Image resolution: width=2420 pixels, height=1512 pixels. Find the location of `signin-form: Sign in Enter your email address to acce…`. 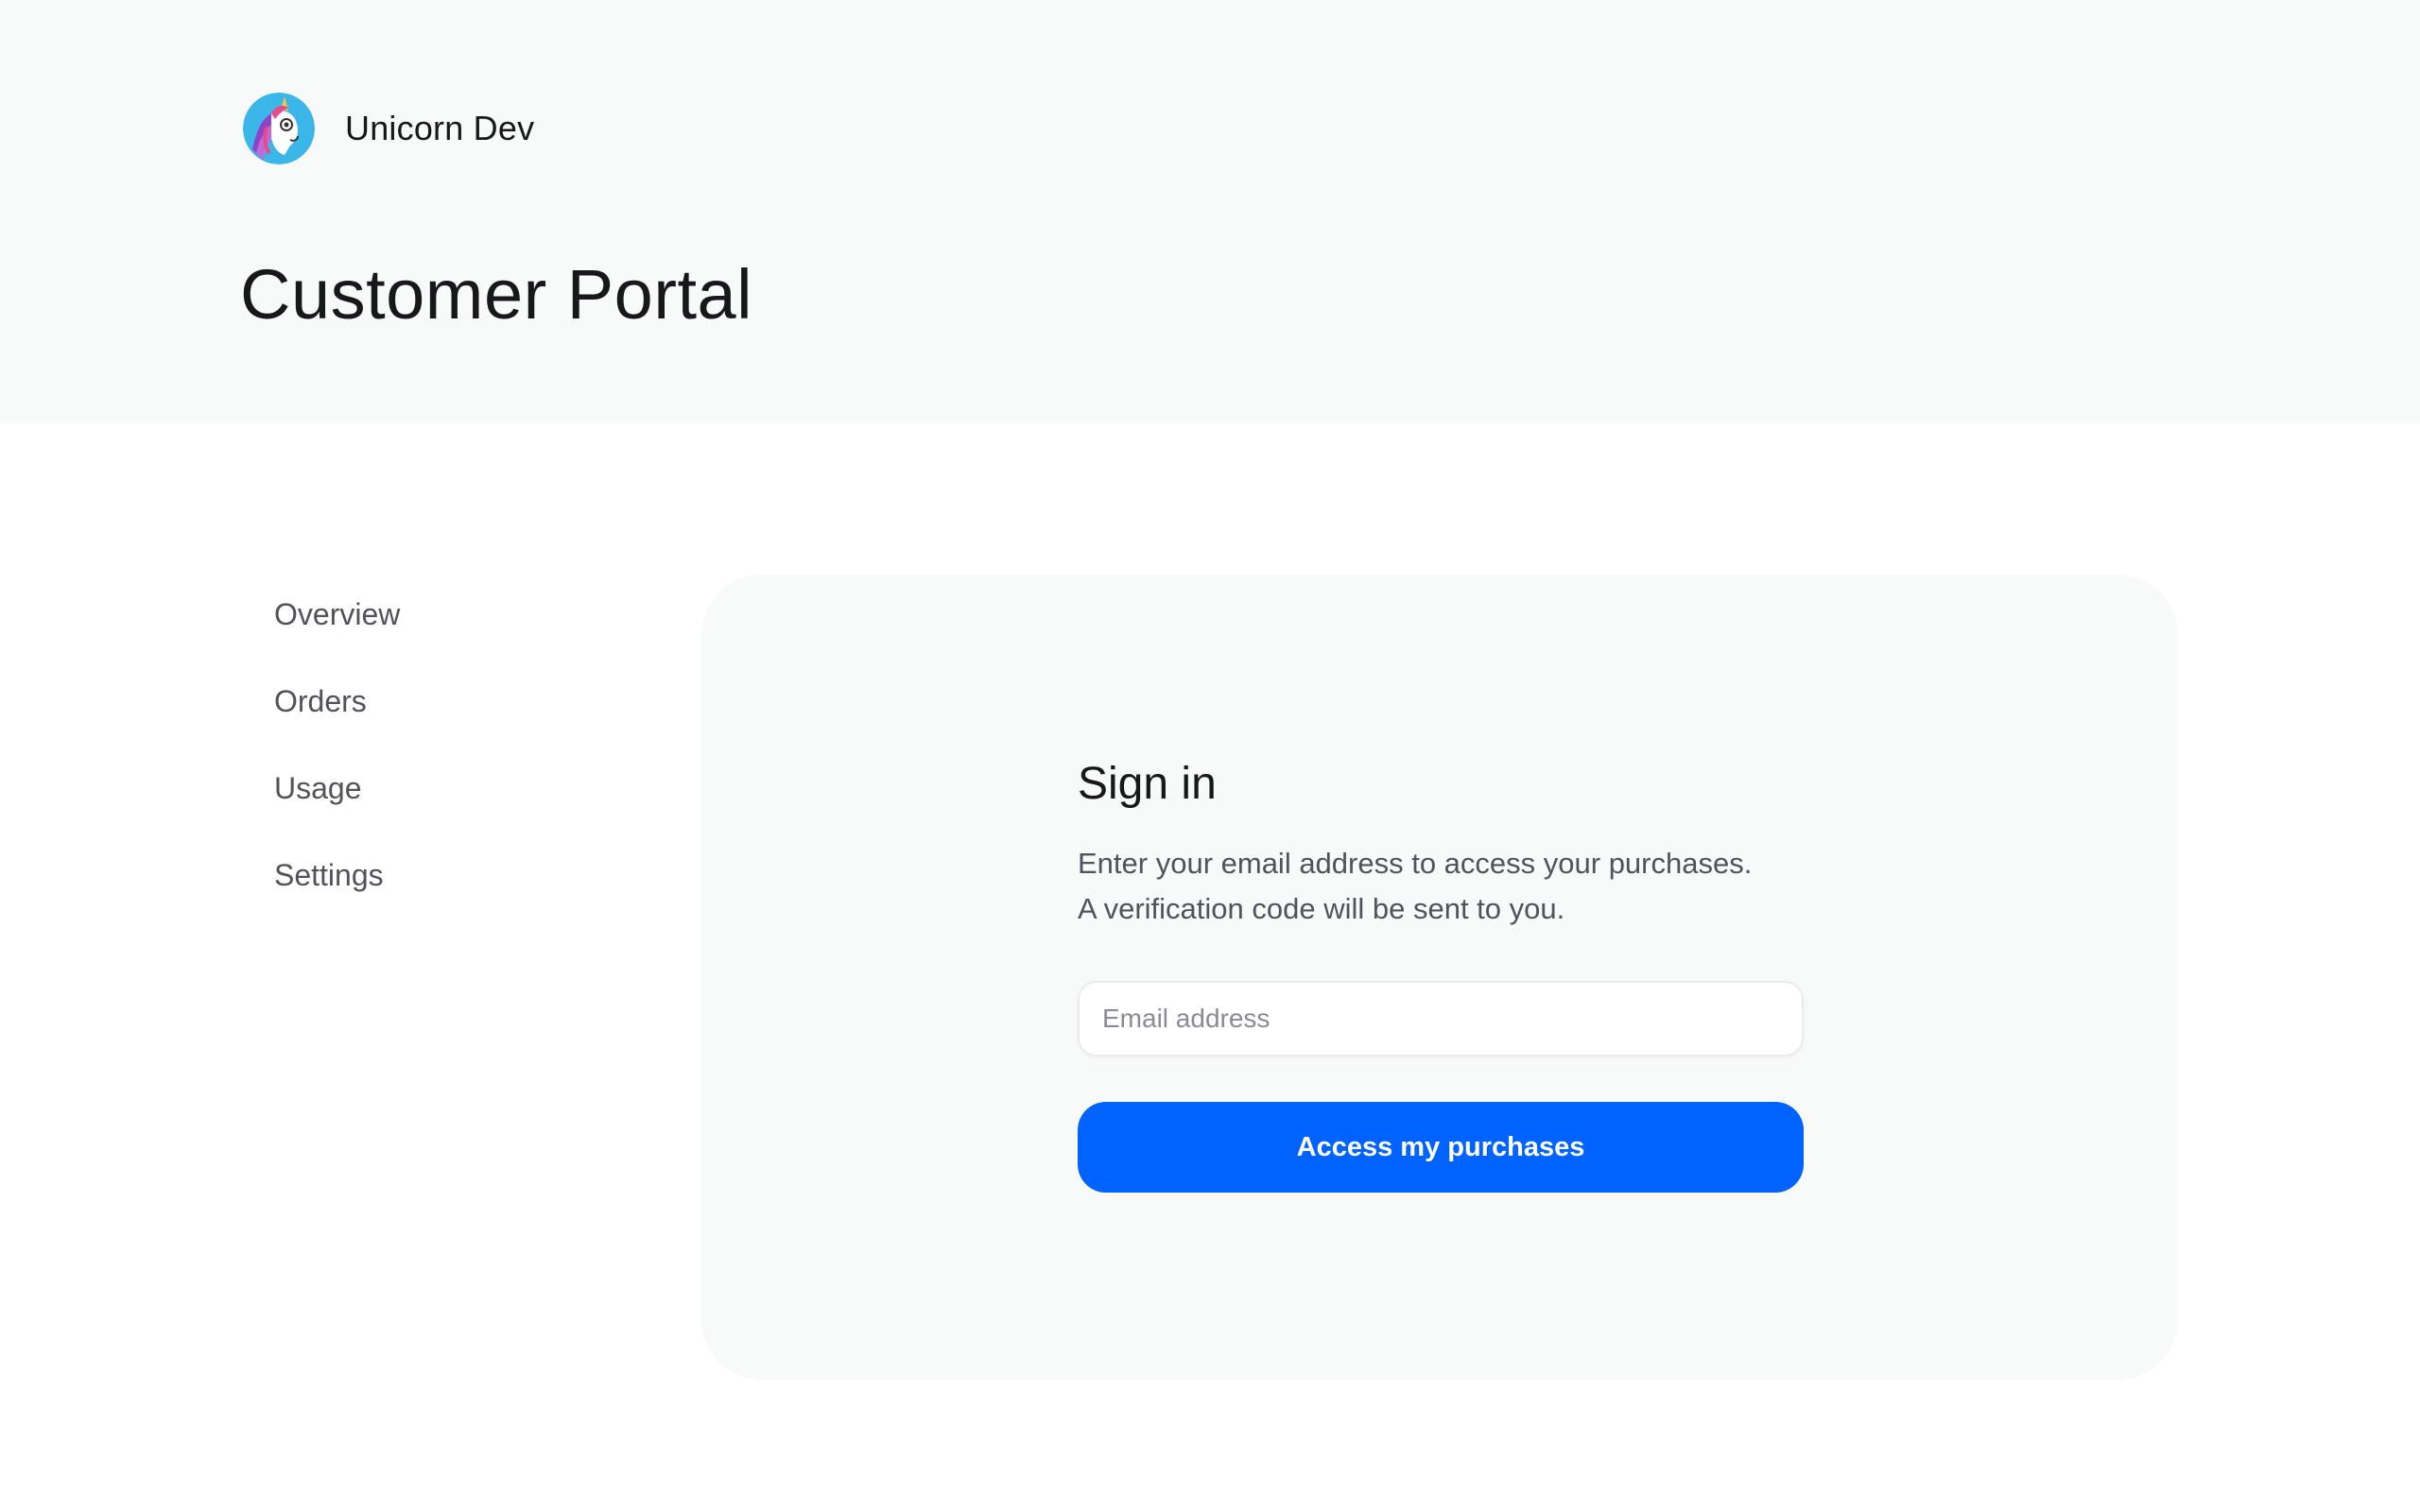

signin-form: Sign in Enter your email address to acce… is located at coordinates (1442, 973).